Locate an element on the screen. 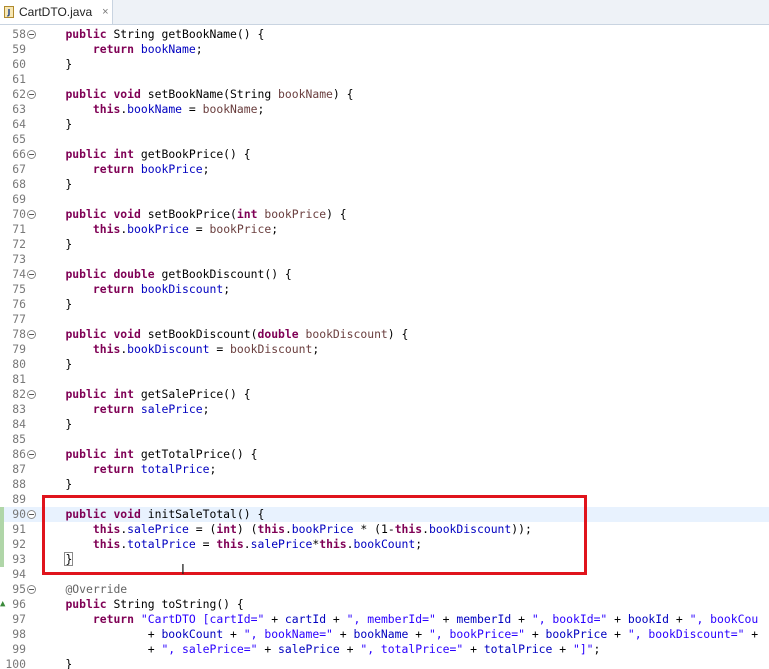 The width and height of the screenshot is (769, 669). code-text: this.bookName = bookName; is located at coordinates (178, 109).